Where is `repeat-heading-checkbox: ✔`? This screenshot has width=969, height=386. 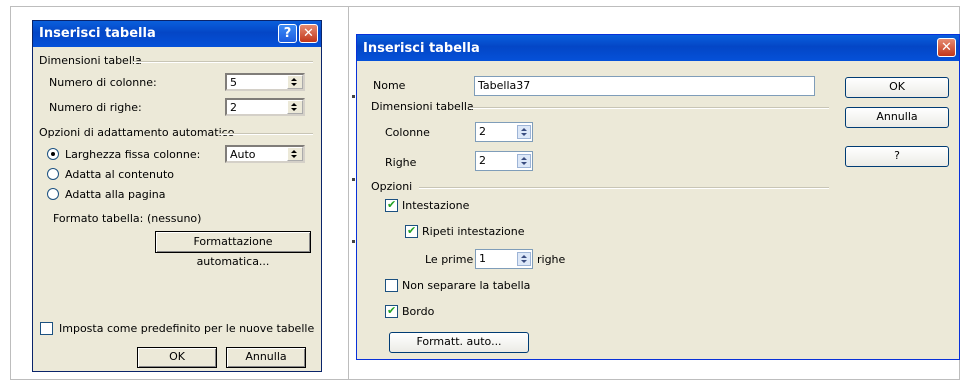 repeat-heading-checkbox: ✔ is located at coordinates (411, 231).